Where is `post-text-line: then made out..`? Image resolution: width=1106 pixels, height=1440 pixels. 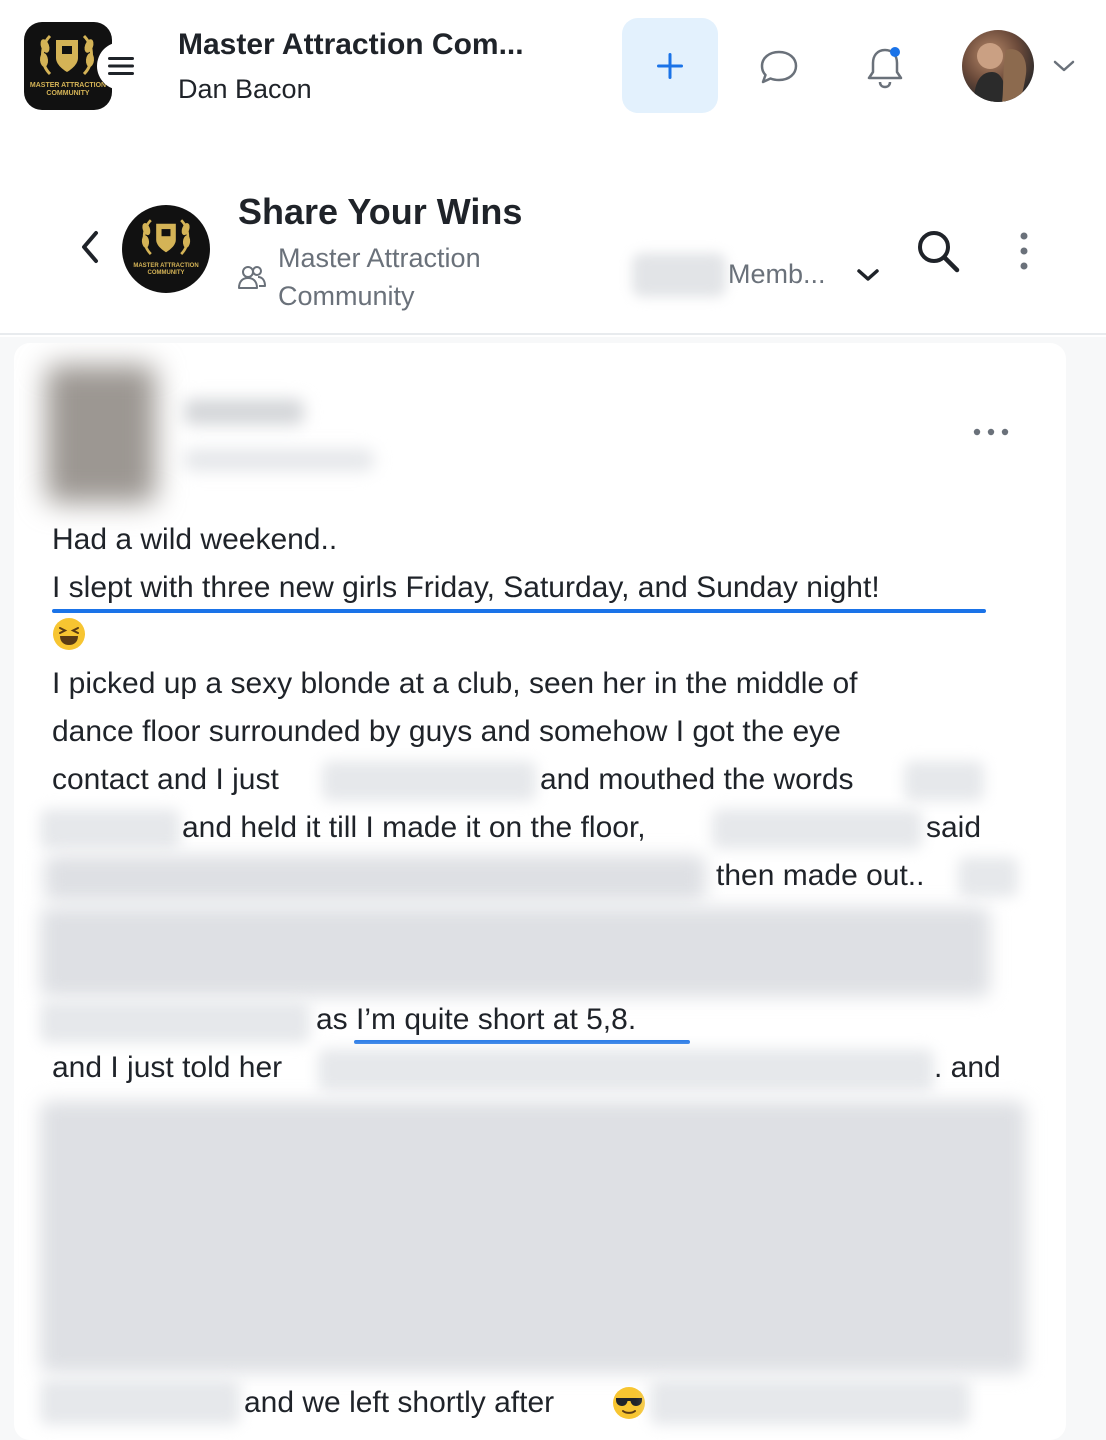 post-text-line: then made out.. is located at coordinates (820, 875).